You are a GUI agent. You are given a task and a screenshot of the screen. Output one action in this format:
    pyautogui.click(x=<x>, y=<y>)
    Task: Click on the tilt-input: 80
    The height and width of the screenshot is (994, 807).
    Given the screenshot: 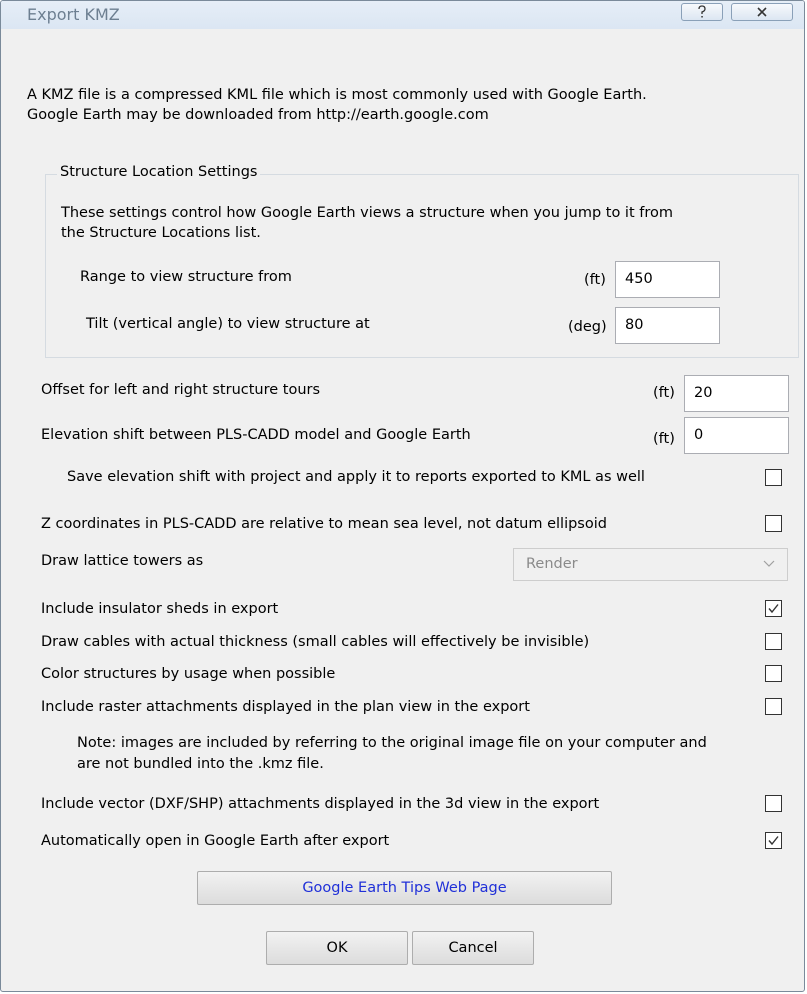 What is the action you would take?
    pyautogui.click(x=667, y=325)
    